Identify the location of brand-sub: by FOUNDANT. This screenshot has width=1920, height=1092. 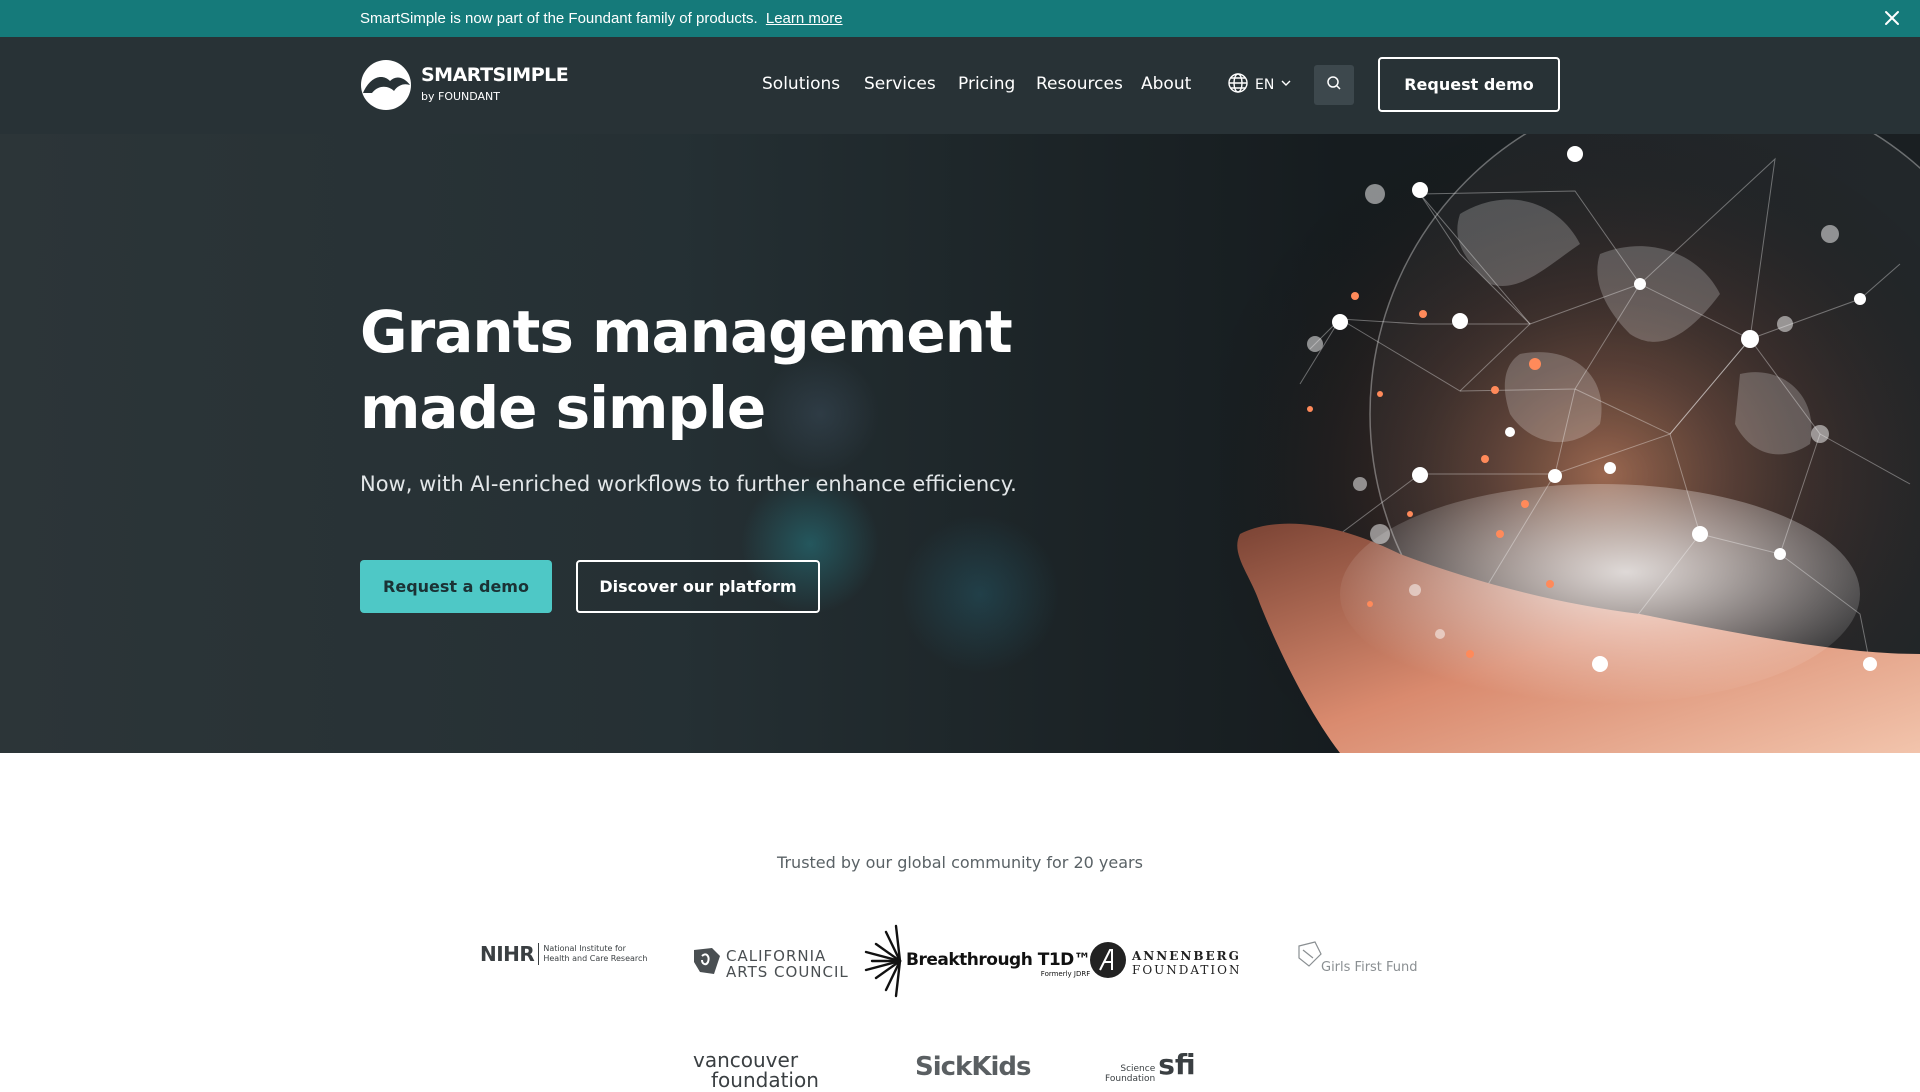
(461, 96).